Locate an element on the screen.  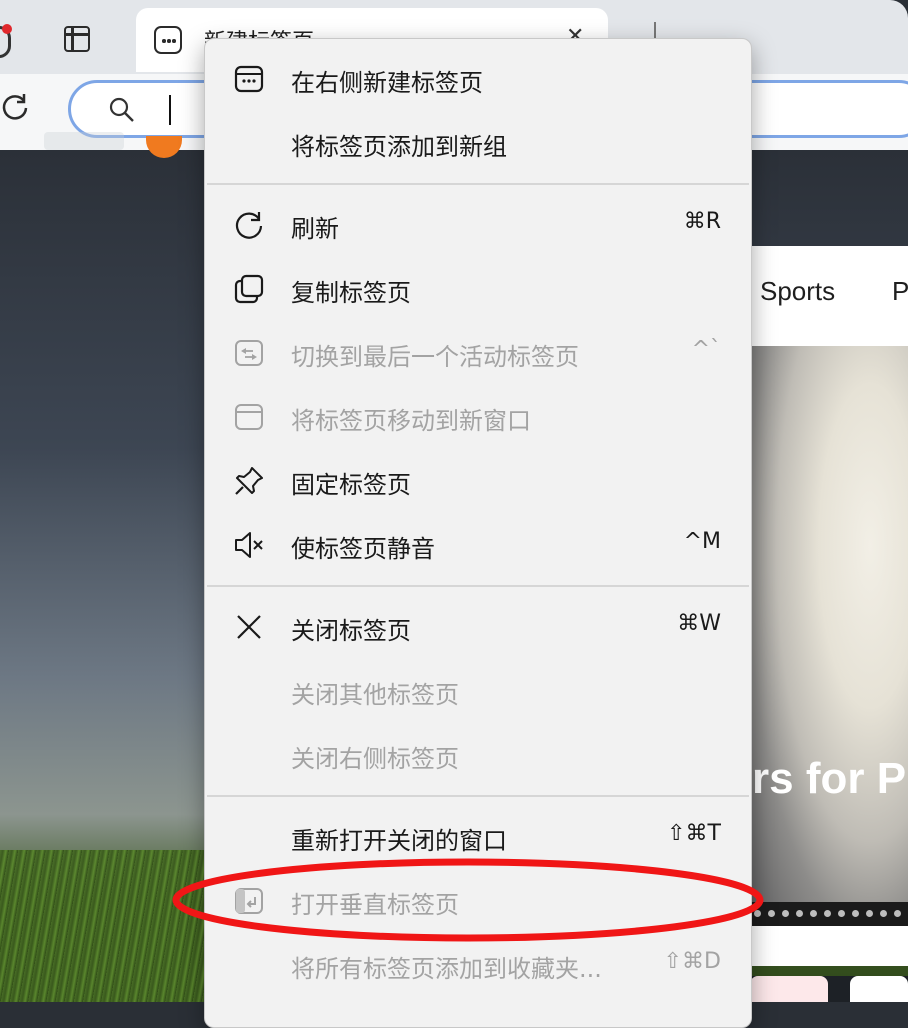
menu-item-new-tab-right: 在右侧新建标签页 is located at coordinates (478, 79).